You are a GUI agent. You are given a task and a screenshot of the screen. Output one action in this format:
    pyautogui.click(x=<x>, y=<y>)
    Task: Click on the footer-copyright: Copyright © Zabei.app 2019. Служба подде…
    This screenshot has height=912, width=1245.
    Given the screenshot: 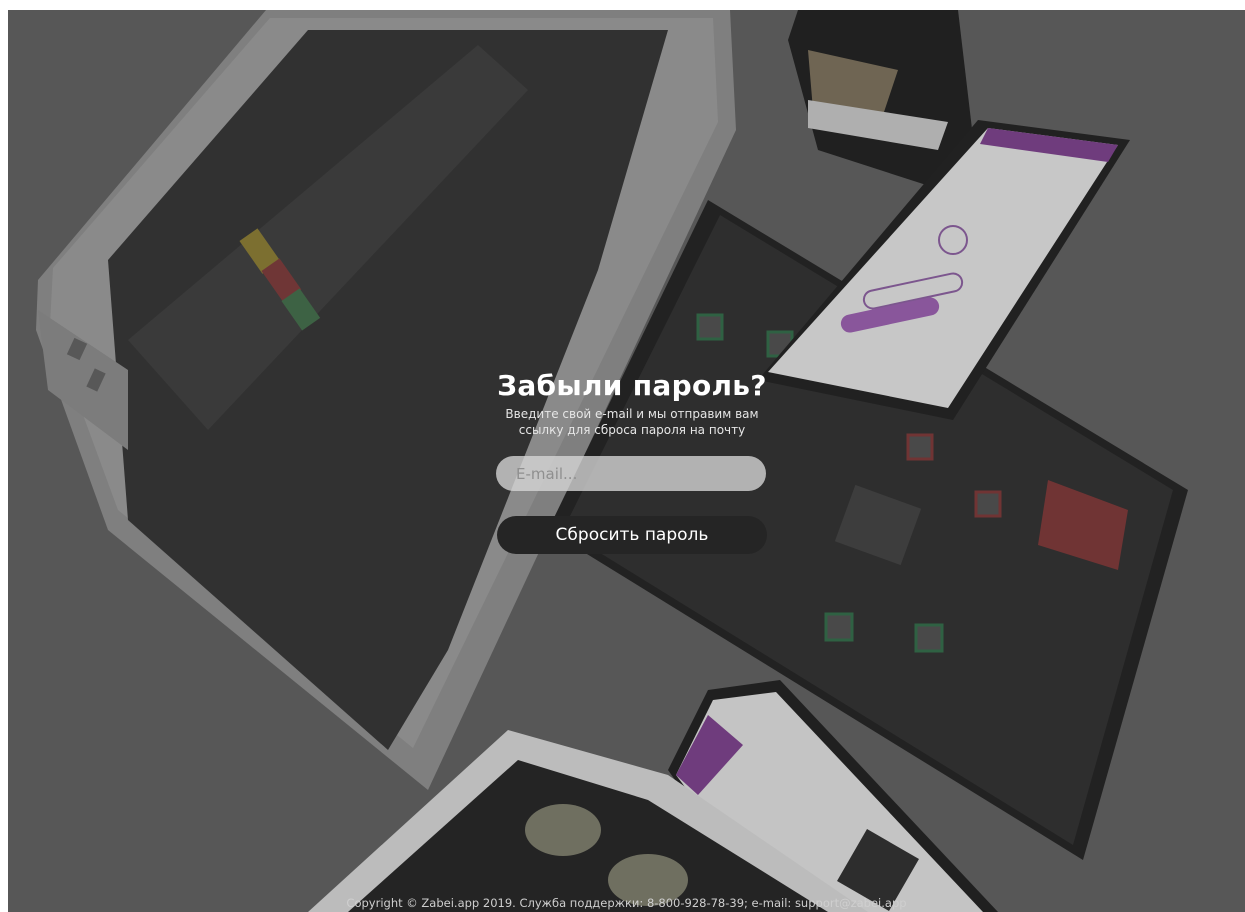 What is the action you would take?
    pyautogui.click(x=626, y=903)
    